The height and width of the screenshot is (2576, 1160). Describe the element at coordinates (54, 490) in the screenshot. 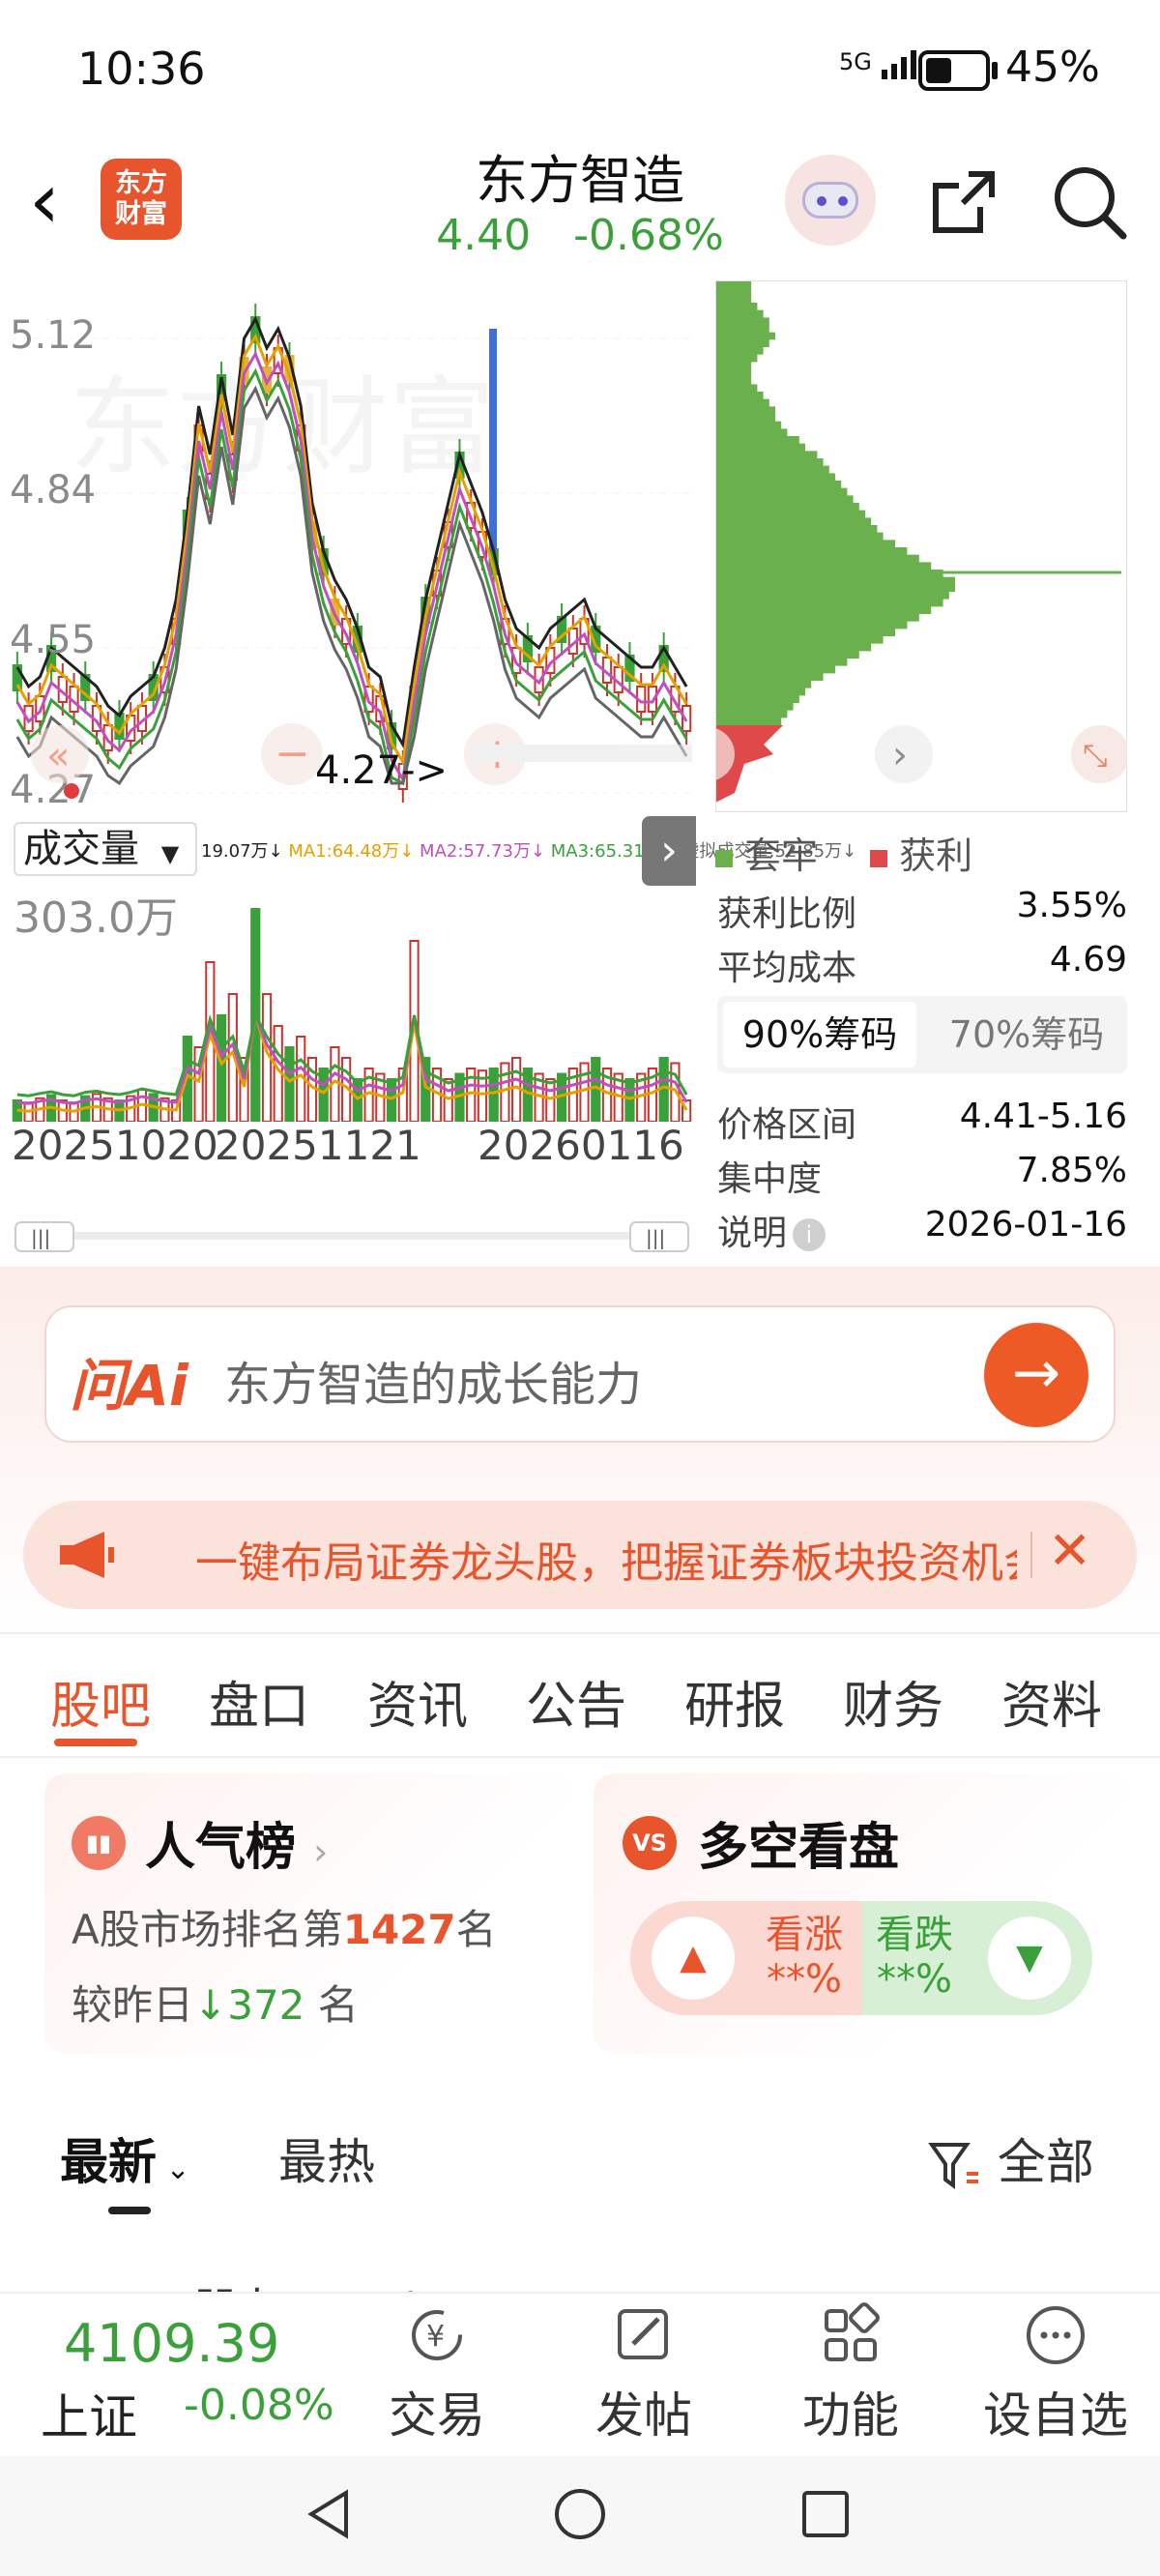

I see `price-label-2: 4.84` at that location.